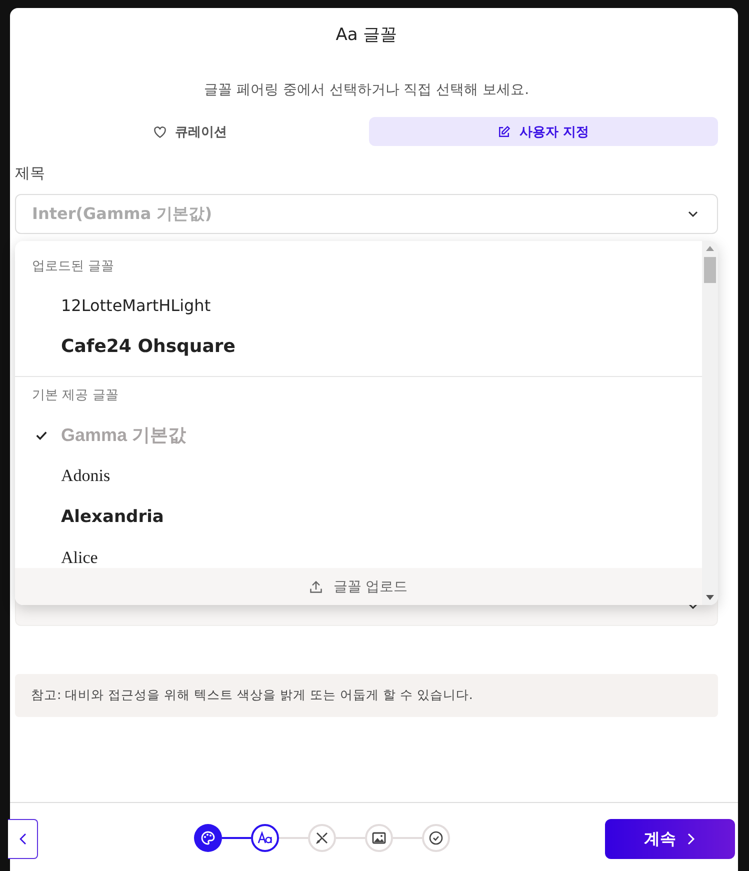  I want to click on heart-icon, so click(159, 131).